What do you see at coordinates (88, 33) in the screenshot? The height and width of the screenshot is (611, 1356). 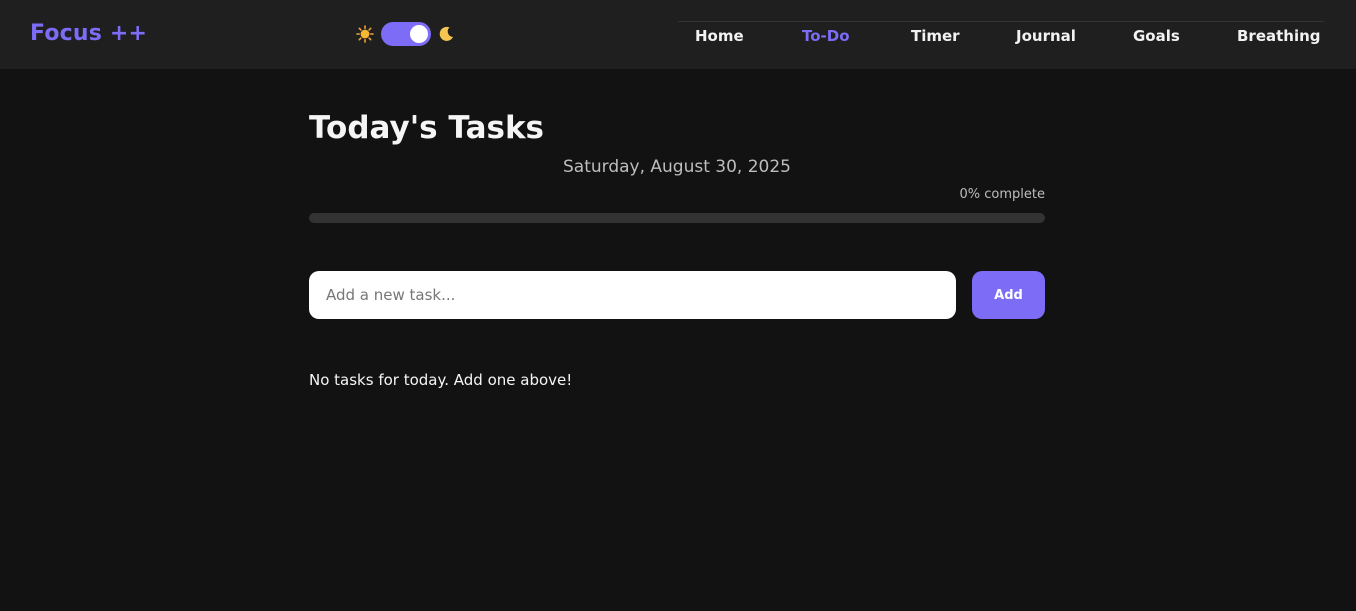 I see `app-logo: Focus ++` at bounding box center [88, 33].